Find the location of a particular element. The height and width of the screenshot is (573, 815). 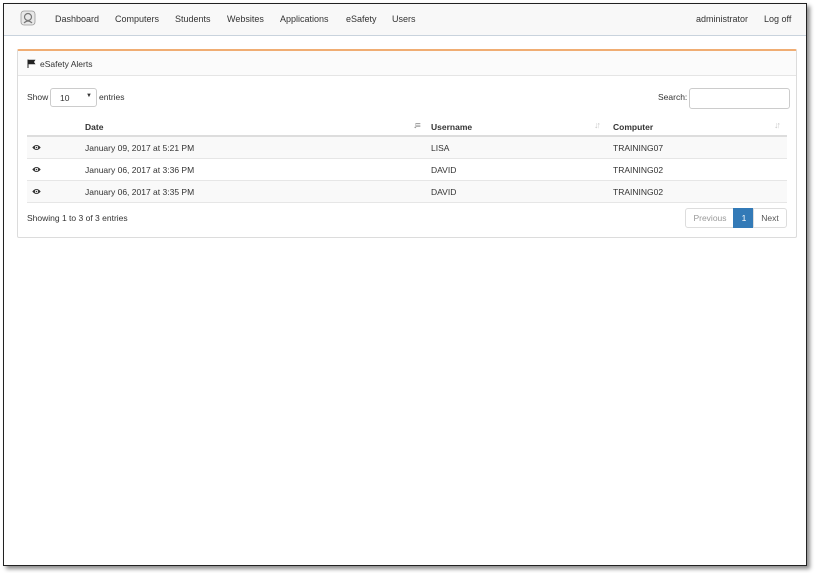

nav-user-name: administrator is located at coordinates (722, 19).